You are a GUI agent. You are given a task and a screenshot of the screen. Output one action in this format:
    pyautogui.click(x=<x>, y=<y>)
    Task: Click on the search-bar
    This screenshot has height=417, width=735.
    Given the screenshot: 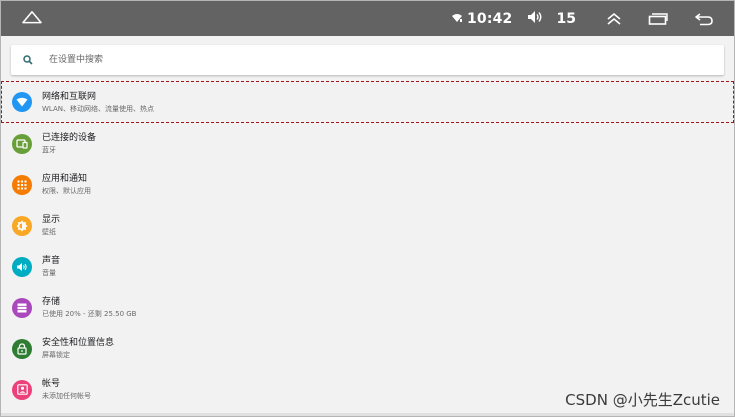 What is the action you would take?
    pyautogui.click(x=367, y=60)
    